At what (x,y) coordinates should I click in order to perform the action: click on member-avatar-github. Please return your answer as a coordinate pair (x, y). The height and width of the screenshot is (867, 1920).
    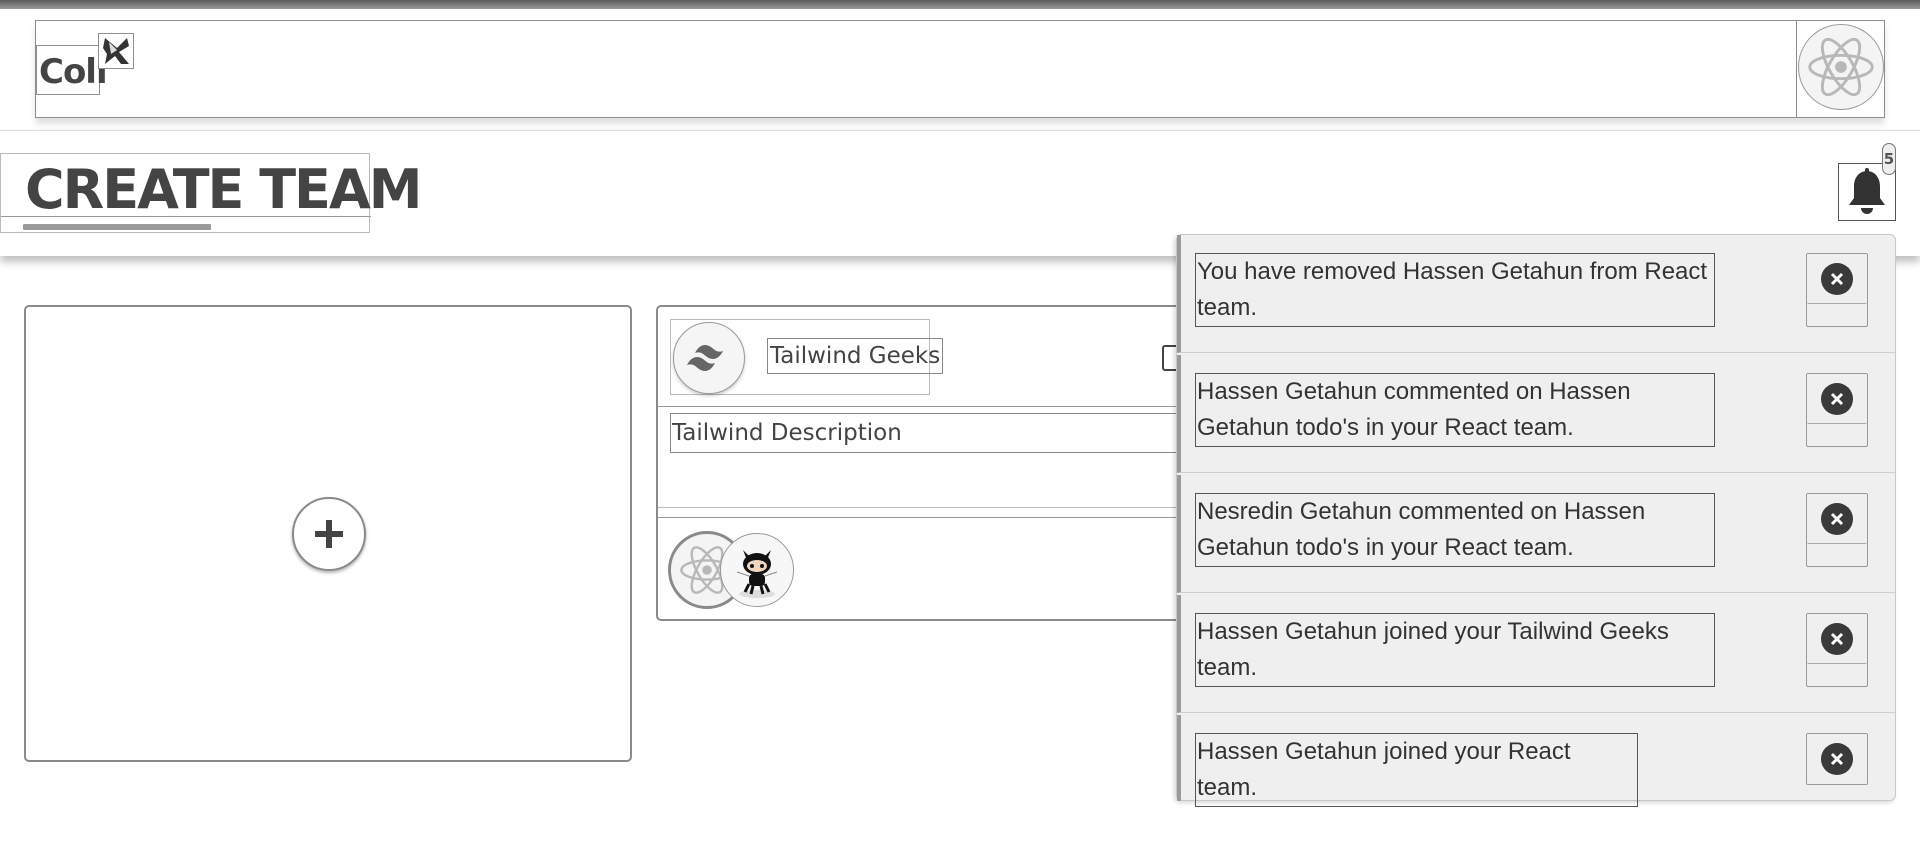
    Looking at the image, I should click on (757, 570).